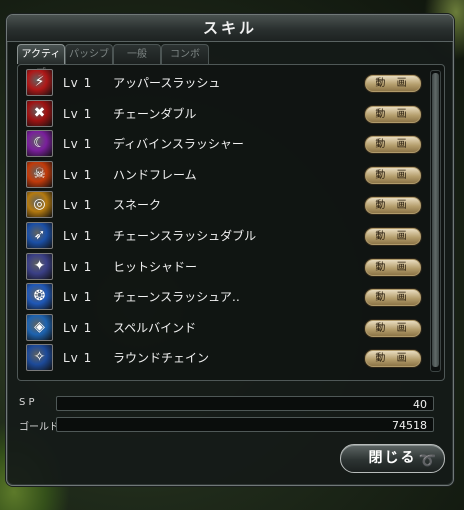 Image resolution: width=464 pixels, height=510 pixels. What do you see at coordinates (222, 114) in the screenshot?
I see `skill-row: ✖ Lv 1 チェーンダブル 動 画` at bounding box center [222, 114].